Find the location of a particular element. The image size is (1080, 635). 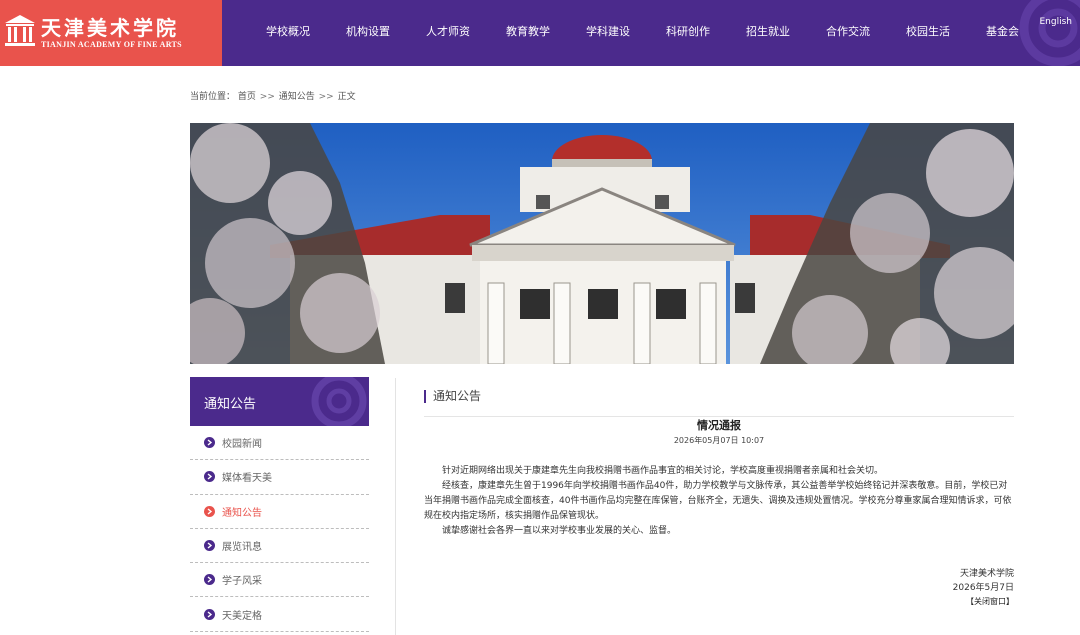

breadcrumb-prefix: 当前位置： is located at coordinates (213, 97).